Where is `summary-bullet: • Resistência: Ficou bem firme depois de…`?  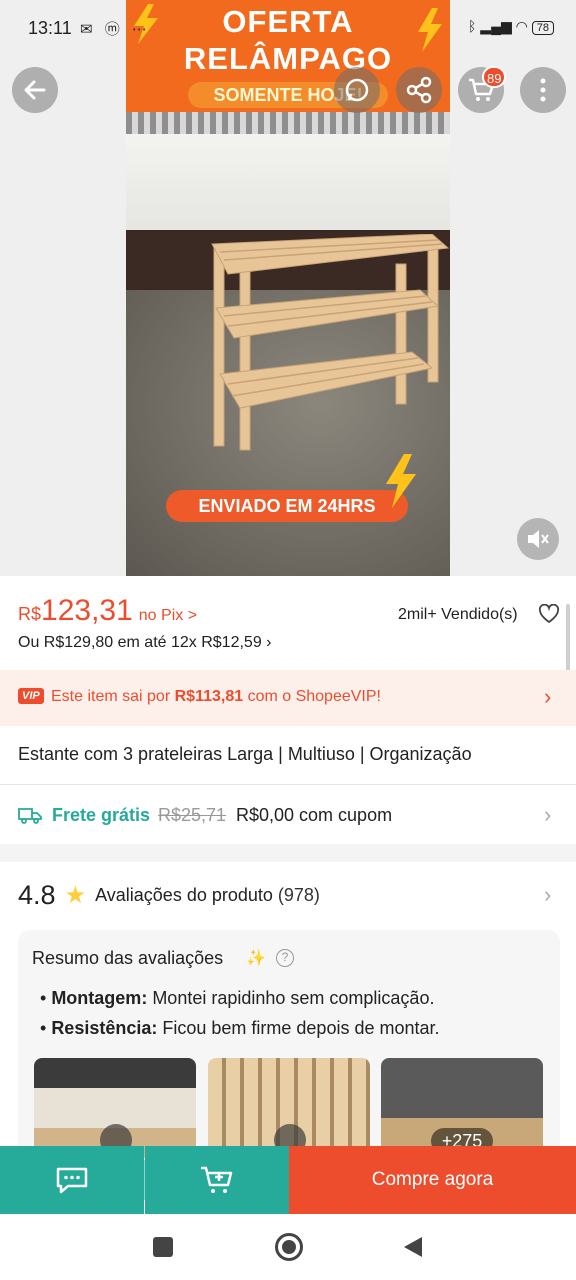
summary-bullet: • Resistência: Ficou bem firme depois de… is located at coordinates (240, 1028).